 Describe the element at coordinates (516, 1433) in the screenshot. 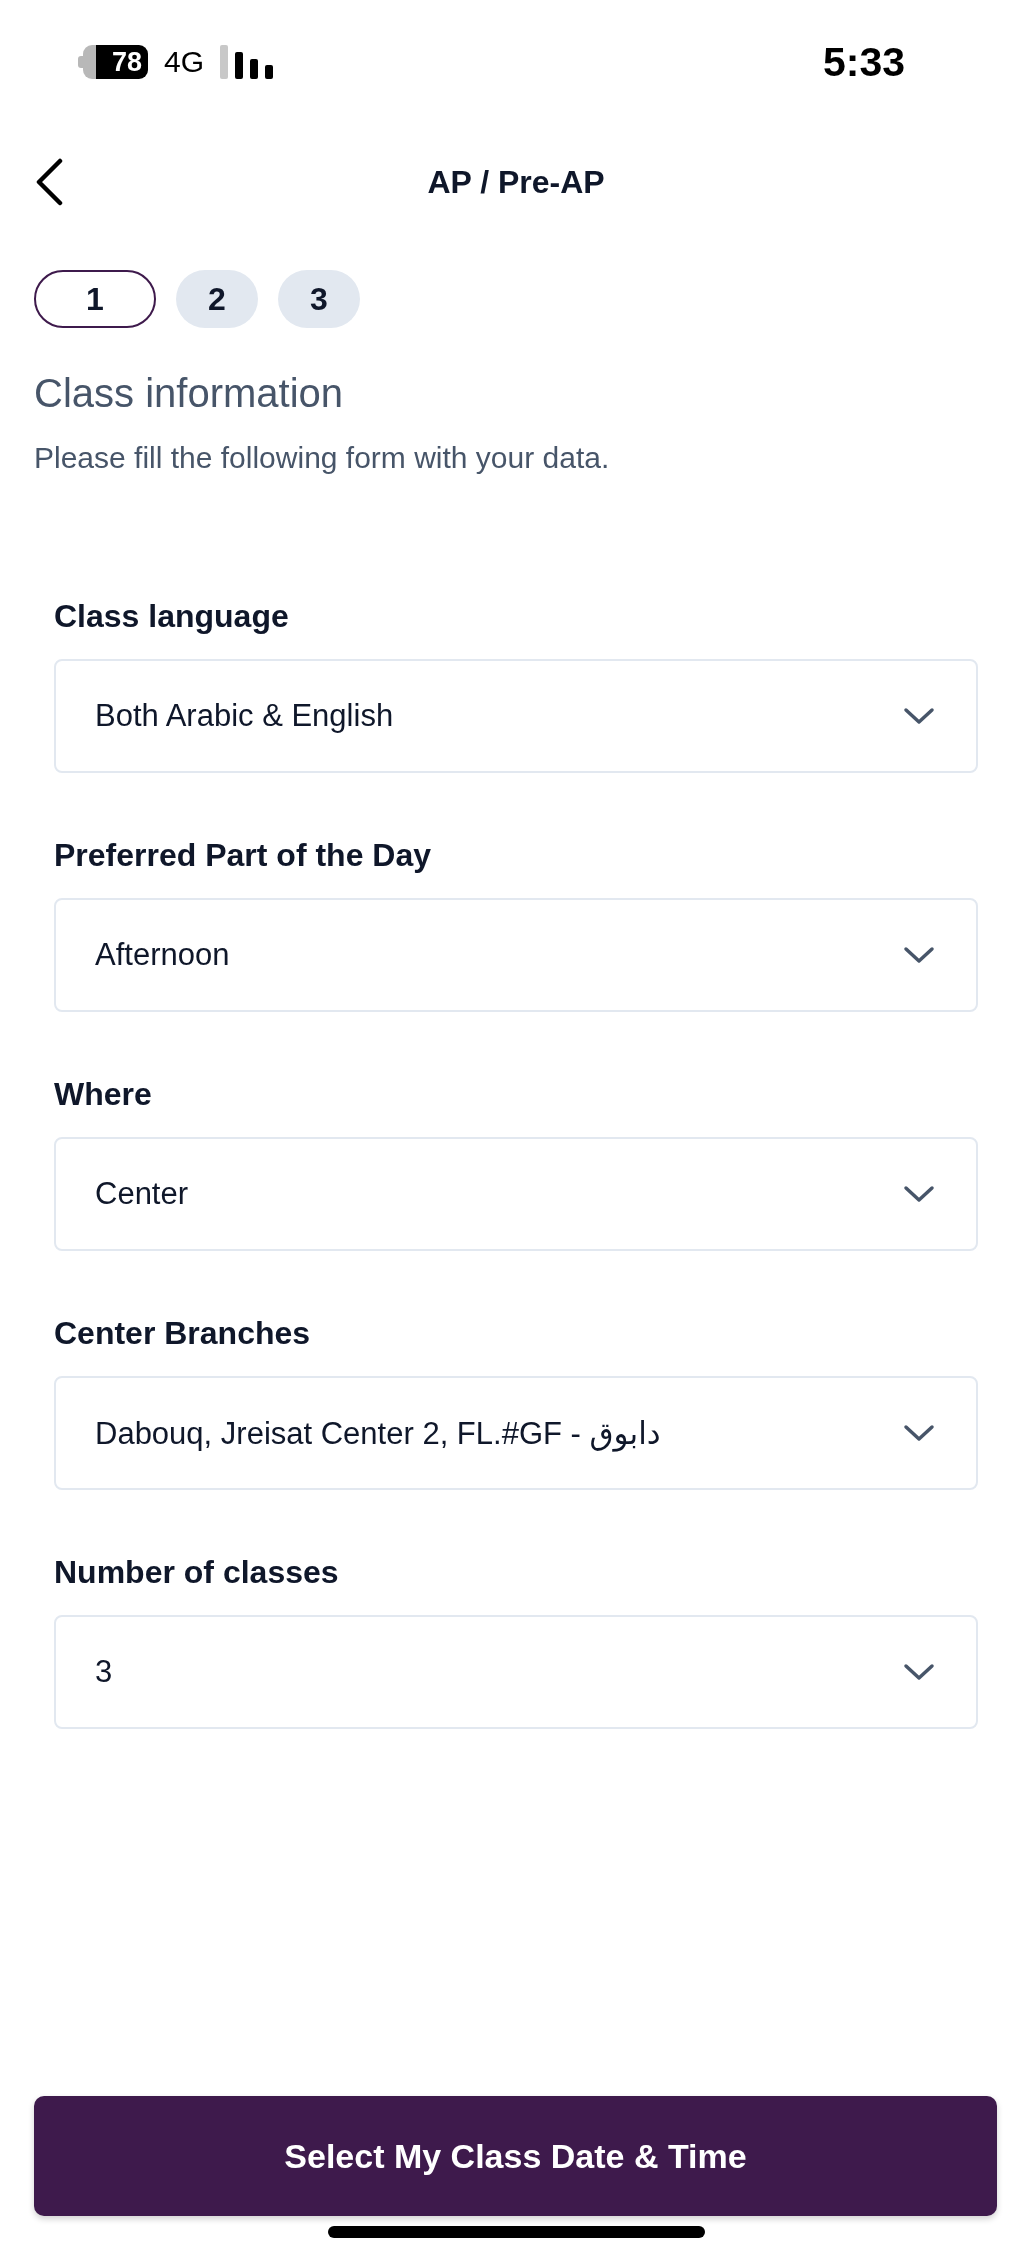

I see `dropdown-field: Dabouq, Jreisat Center 2, FL.#GF - دابوق` at that location.